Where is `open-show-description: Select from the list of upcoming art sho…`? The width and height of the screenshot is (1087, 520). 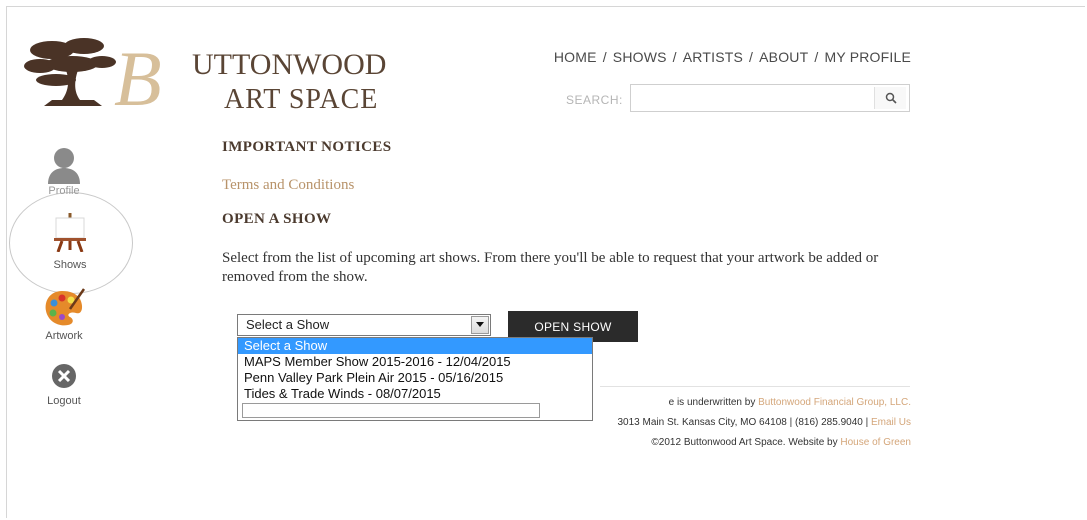
open-show-description: Select from the list of upcoming art sho… is located at coordinates (550, 267).